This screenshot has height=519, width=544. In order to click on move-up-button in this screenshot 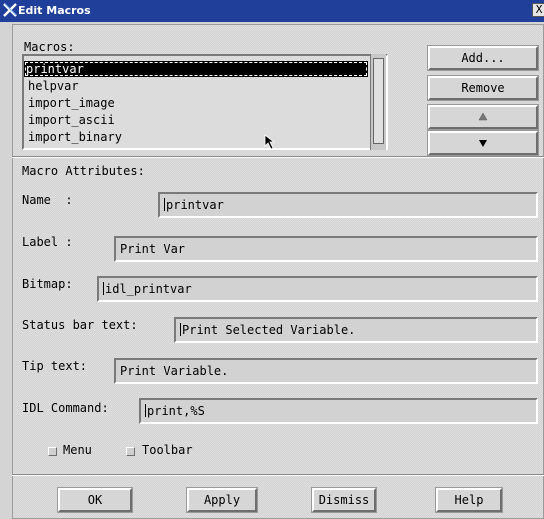, I will do `click(483, 117)`.